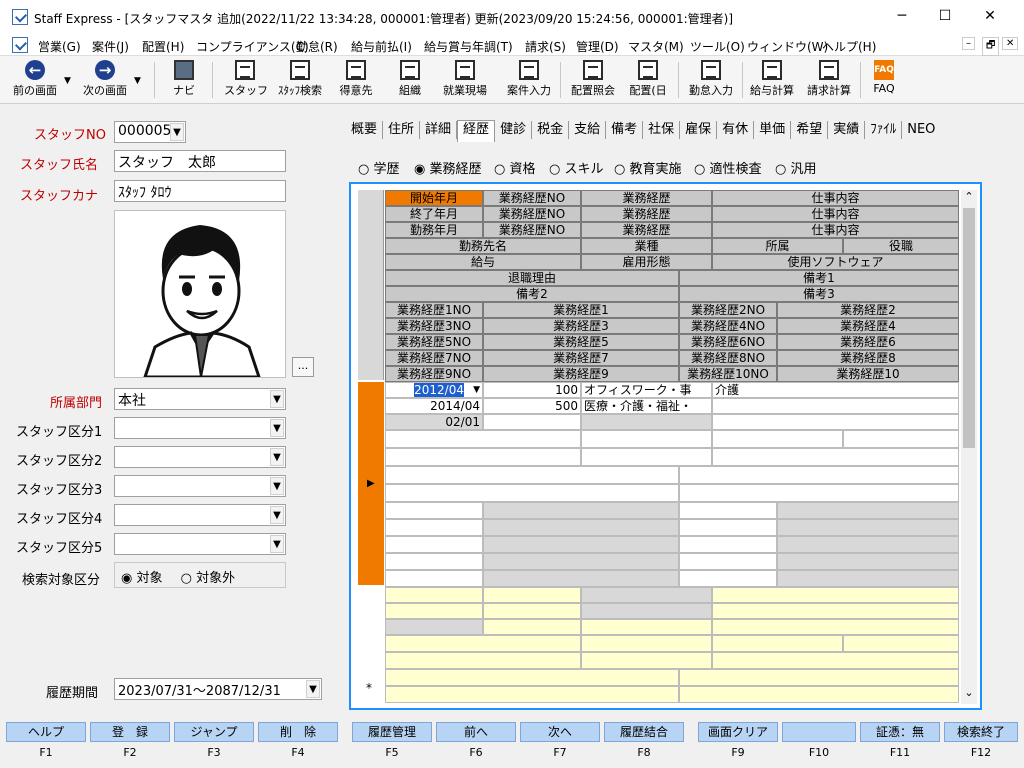 The height and width of the screenshot is (768, 1024). What do you see at coordinates (483, 660) in the screenshot?
I see `new-kyuyo-cell` at bounding box center [483, 660].